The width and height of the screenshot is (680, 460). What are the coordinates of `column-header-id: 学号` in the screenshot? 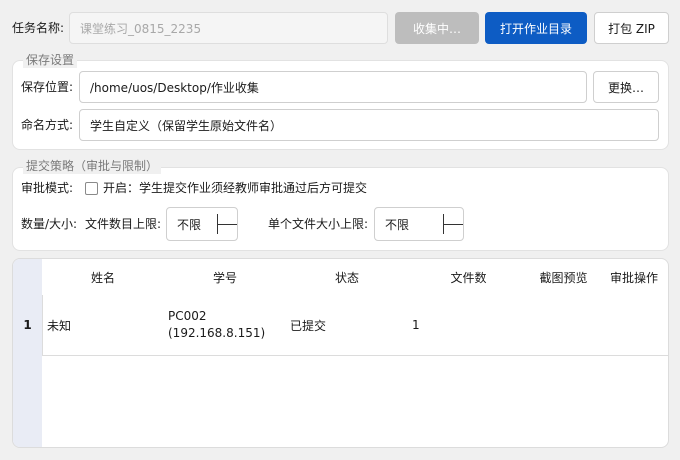 It's located at (225, 277).